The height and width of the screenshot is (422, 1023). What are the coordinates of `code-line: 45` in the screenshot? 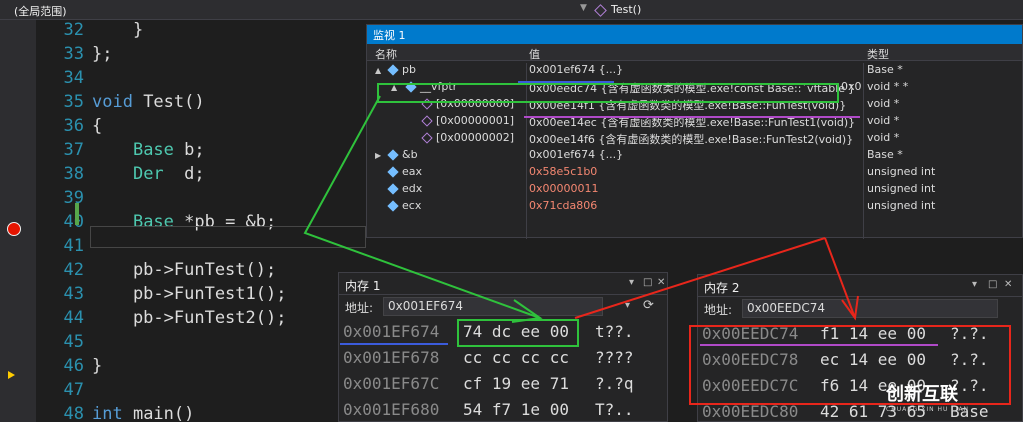 It's located at (201, 344).